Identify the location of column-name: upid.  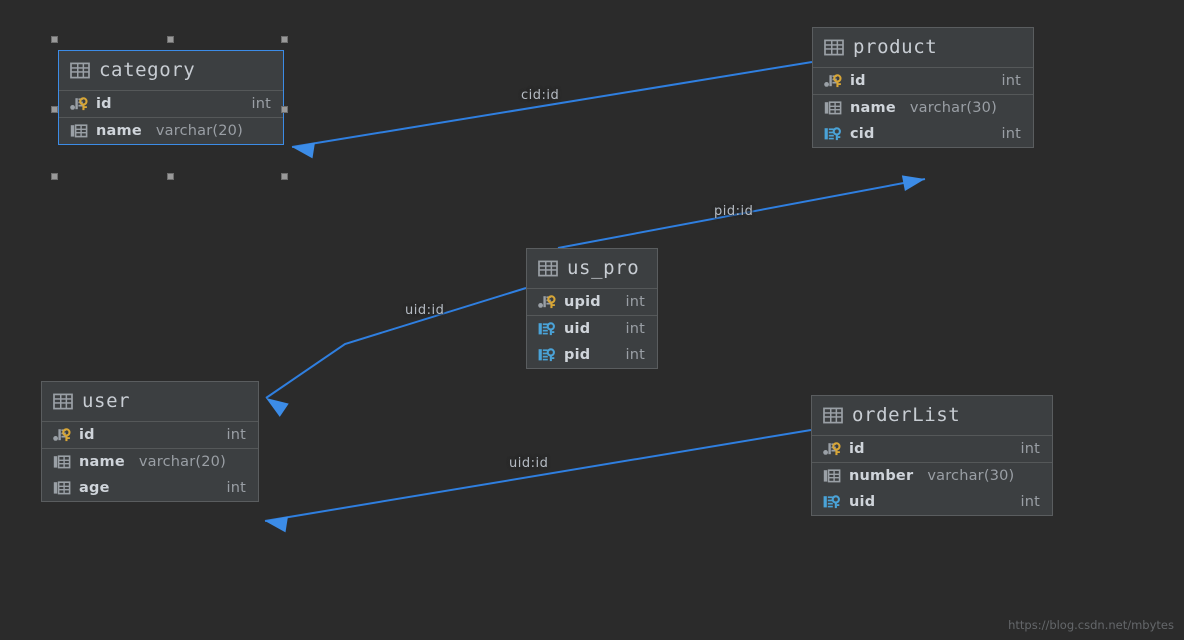
(582, 302).